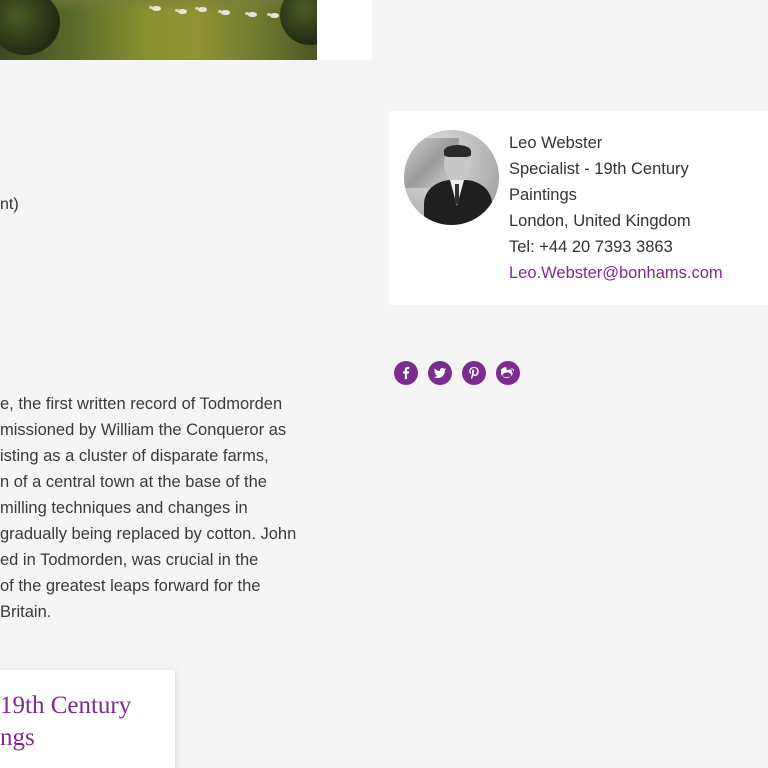 The height and width of the screenshot is (768, 768). Describe the element at coordinates (141, 404) in the screenshot. I see `description-line: e, the first written record of Todmorden` at that location.